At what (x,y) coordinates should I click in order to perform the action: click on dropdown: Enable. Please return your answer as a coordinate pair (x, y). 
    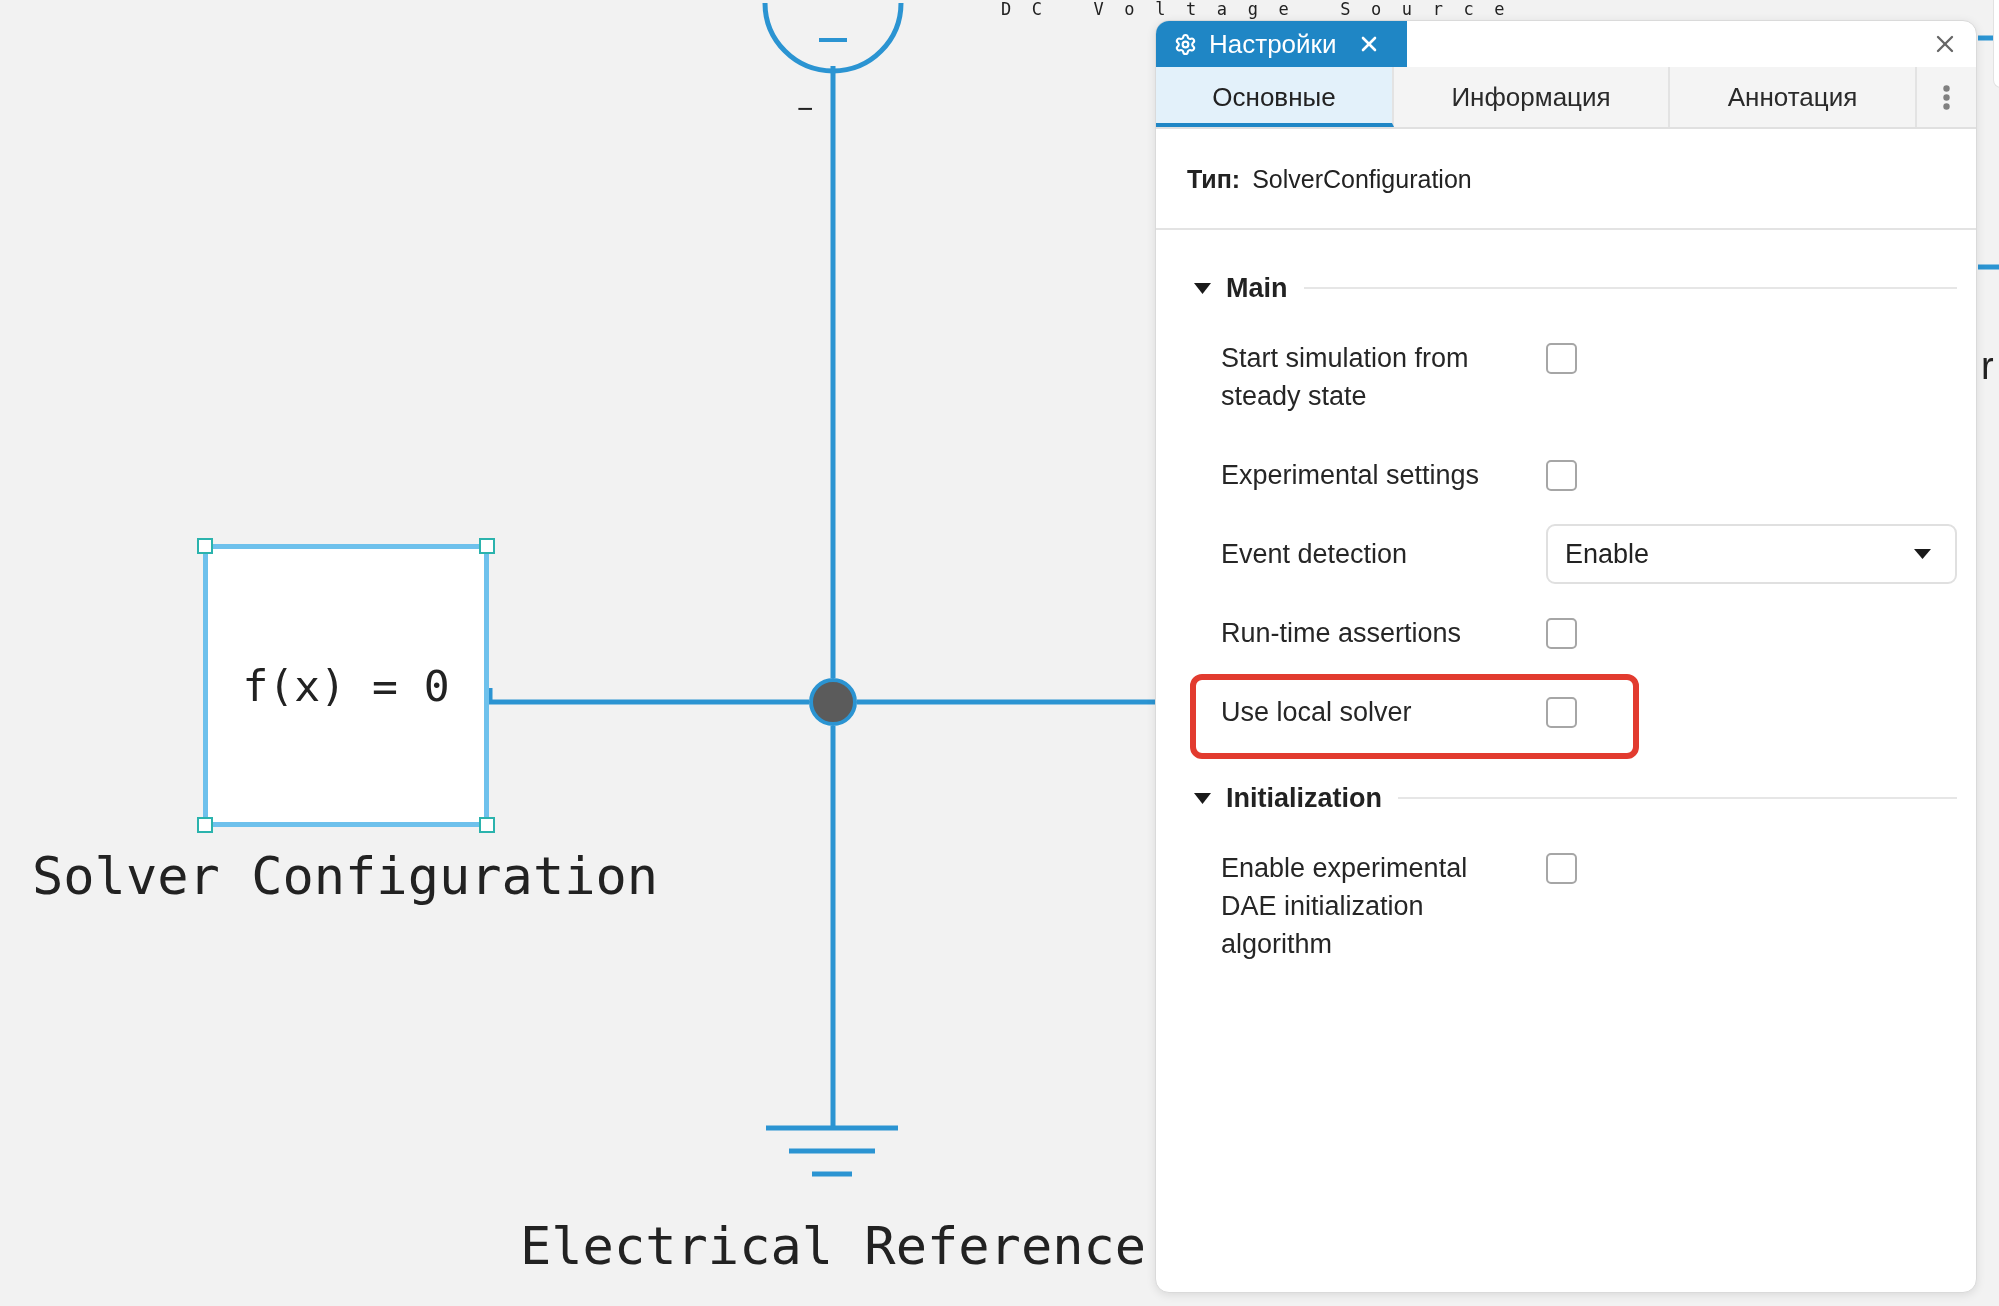
    Looking at the image, I should click on (1751, 554).